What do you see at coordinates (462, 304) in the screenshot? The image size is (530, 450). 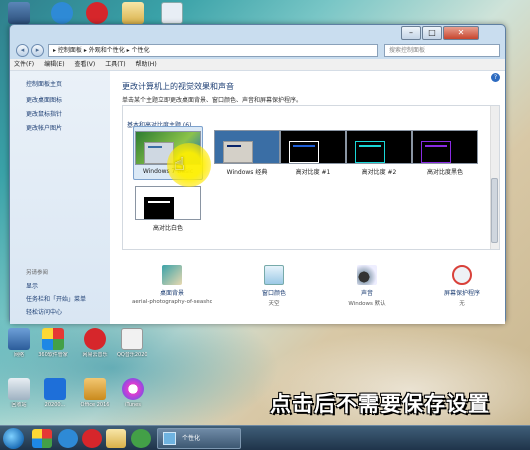 I see `screensaver-value: 无` at bounding box center [462, 304].